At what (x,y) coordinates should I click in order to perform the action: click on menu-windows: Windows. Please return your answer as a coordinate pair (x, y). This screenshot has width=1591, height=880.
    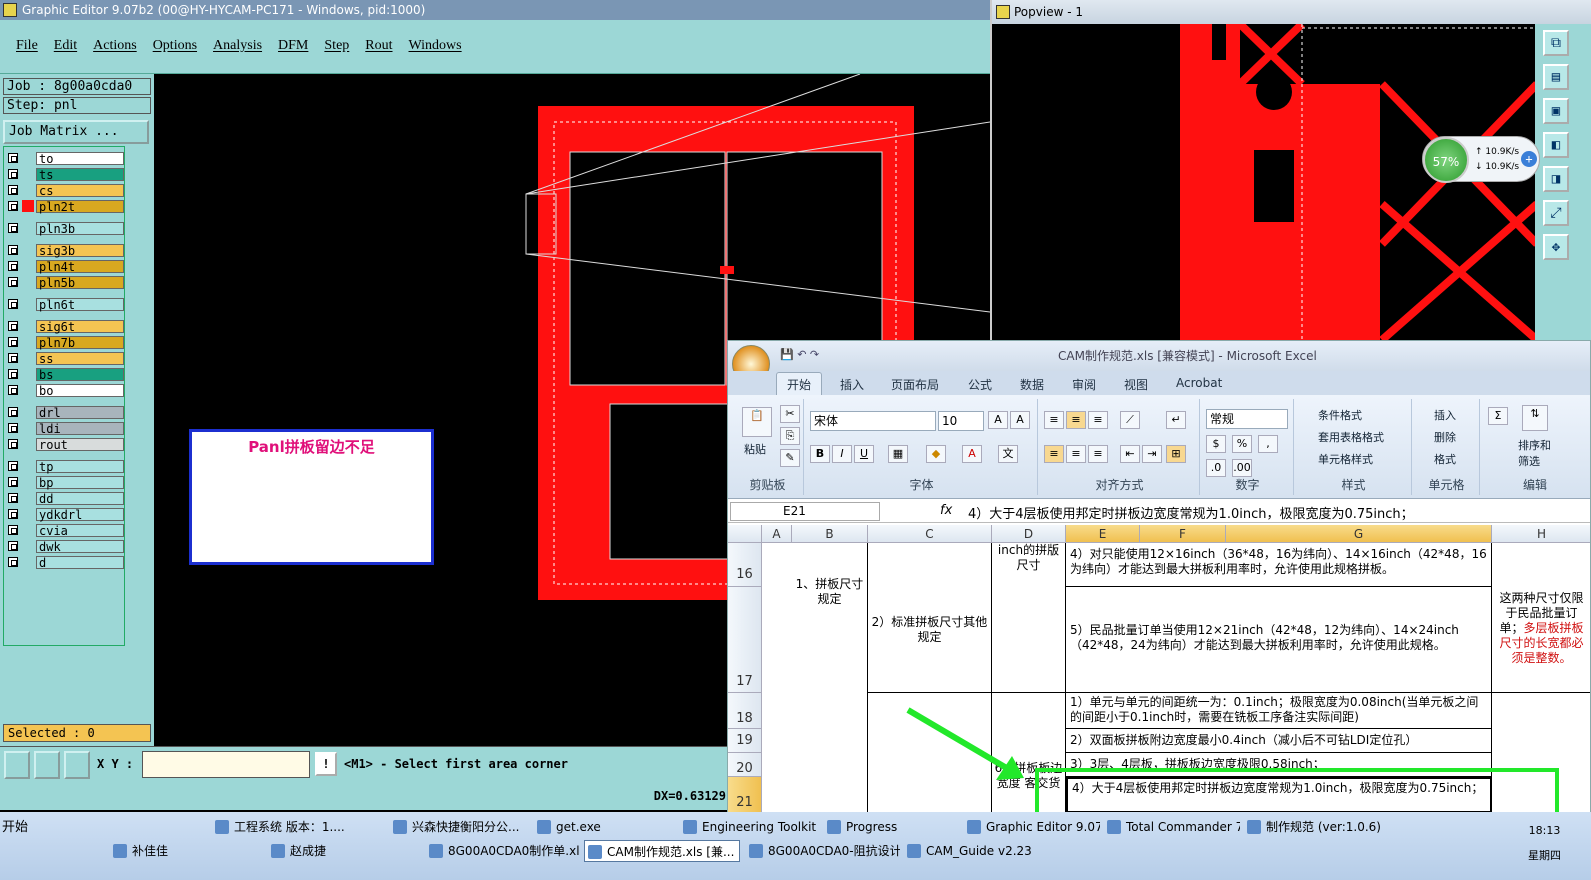
    Looking at the image, I should click on (435, 46).